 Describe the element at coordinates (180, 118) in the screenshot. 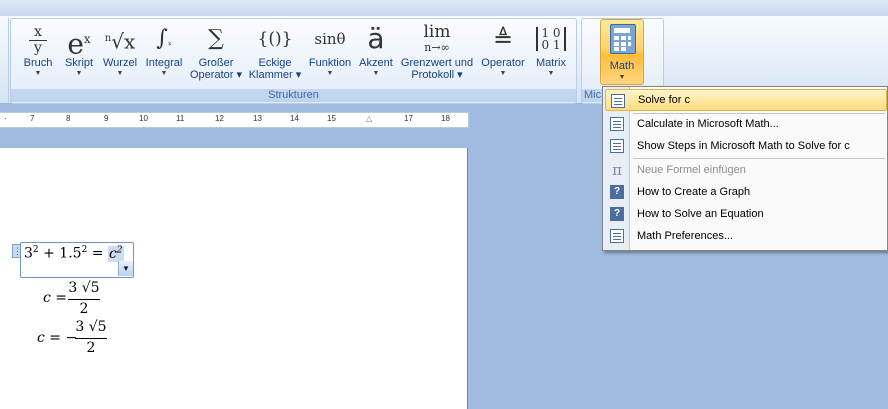

I see `ruler-tick: 11` at that location.